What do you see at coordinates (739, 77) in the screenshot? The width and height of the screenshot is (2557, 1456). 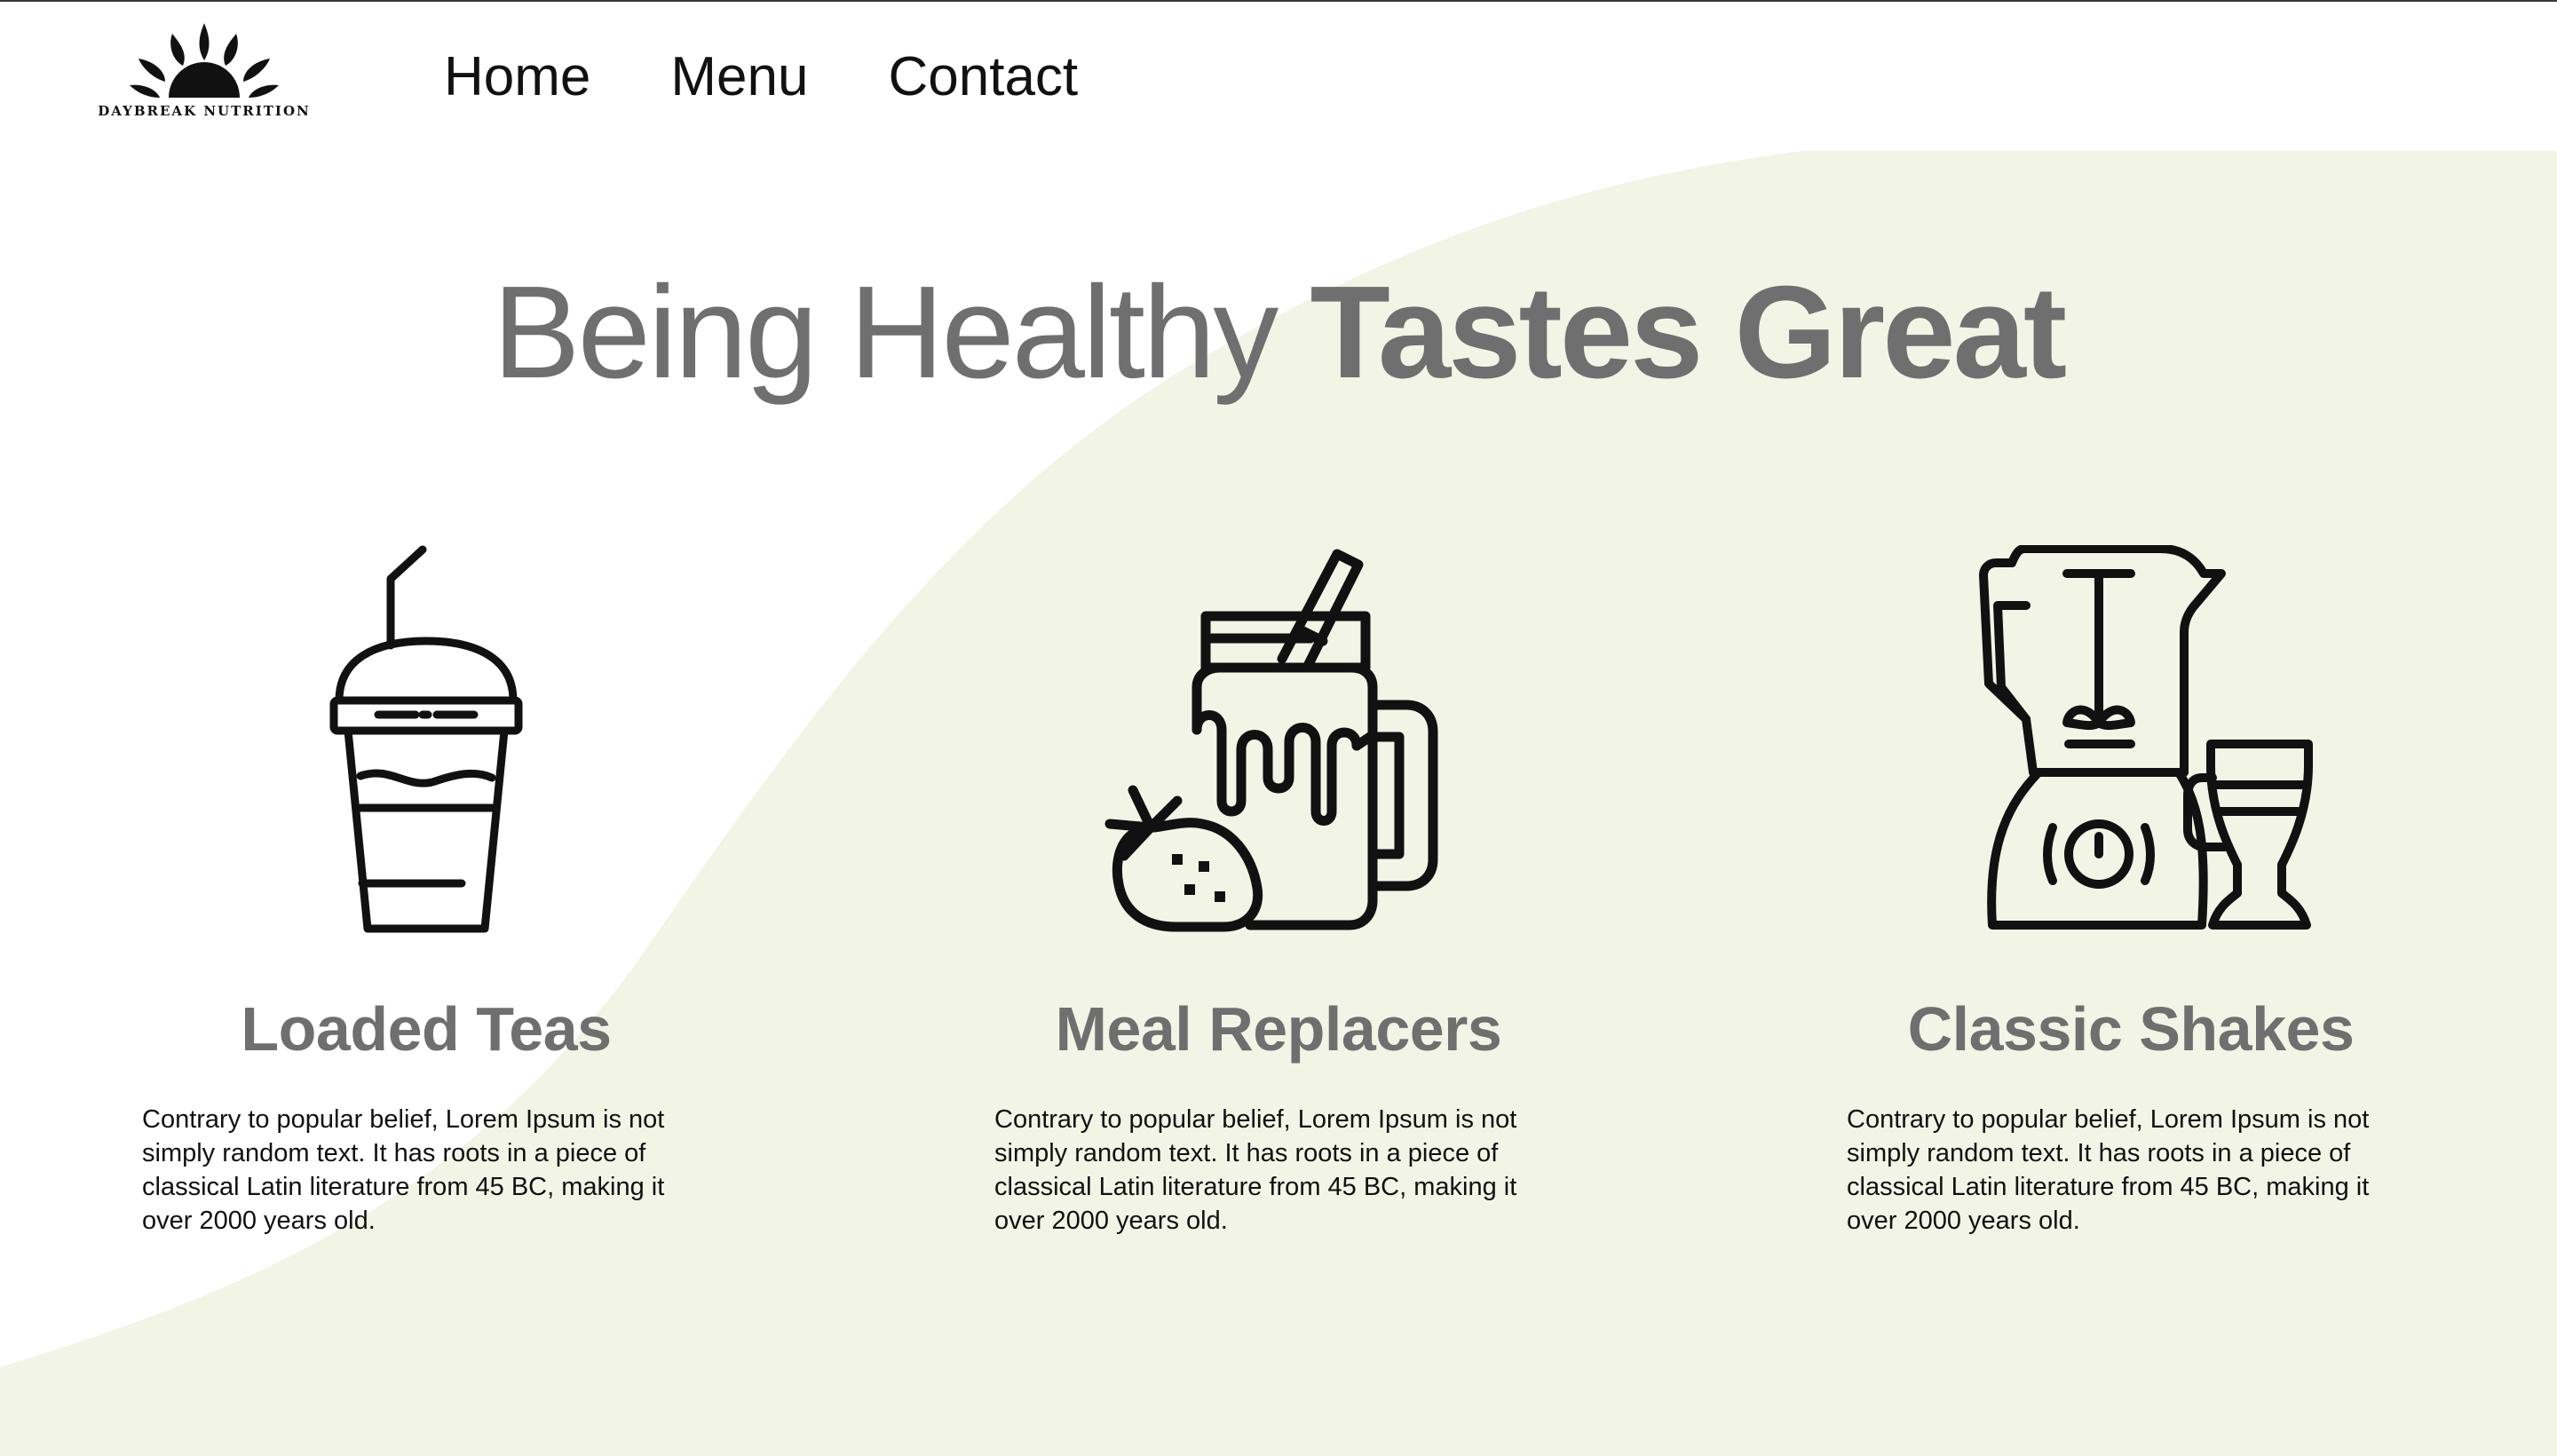 I see `nav-item-menu: Menu` at bounding box center [739, 77].